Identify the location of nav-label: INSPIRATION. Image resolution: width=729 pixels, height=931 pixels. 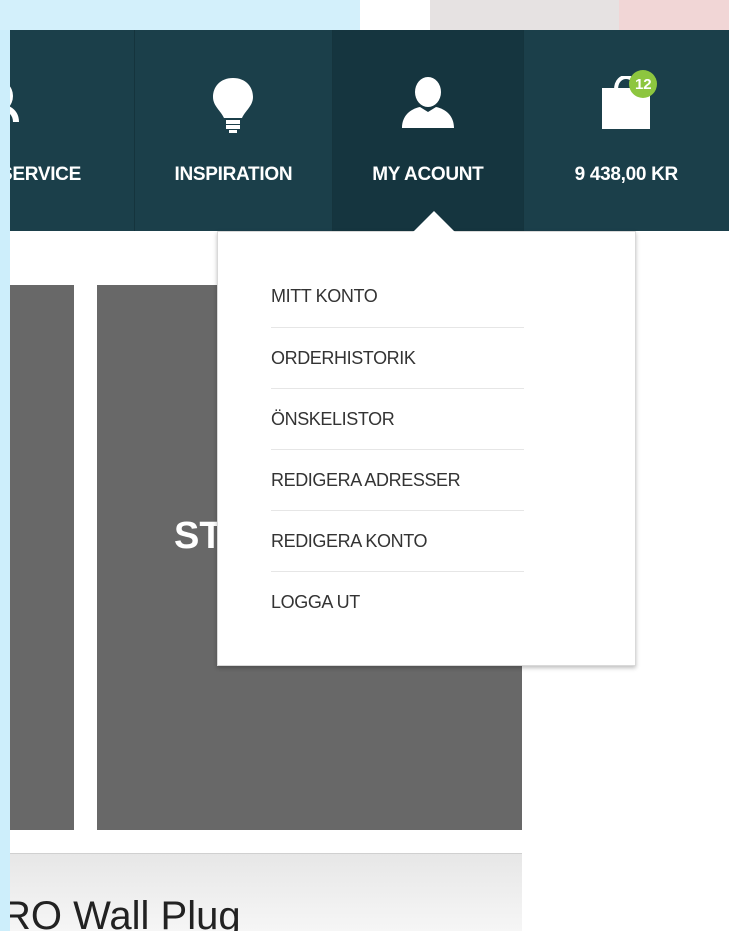
(233, 174).